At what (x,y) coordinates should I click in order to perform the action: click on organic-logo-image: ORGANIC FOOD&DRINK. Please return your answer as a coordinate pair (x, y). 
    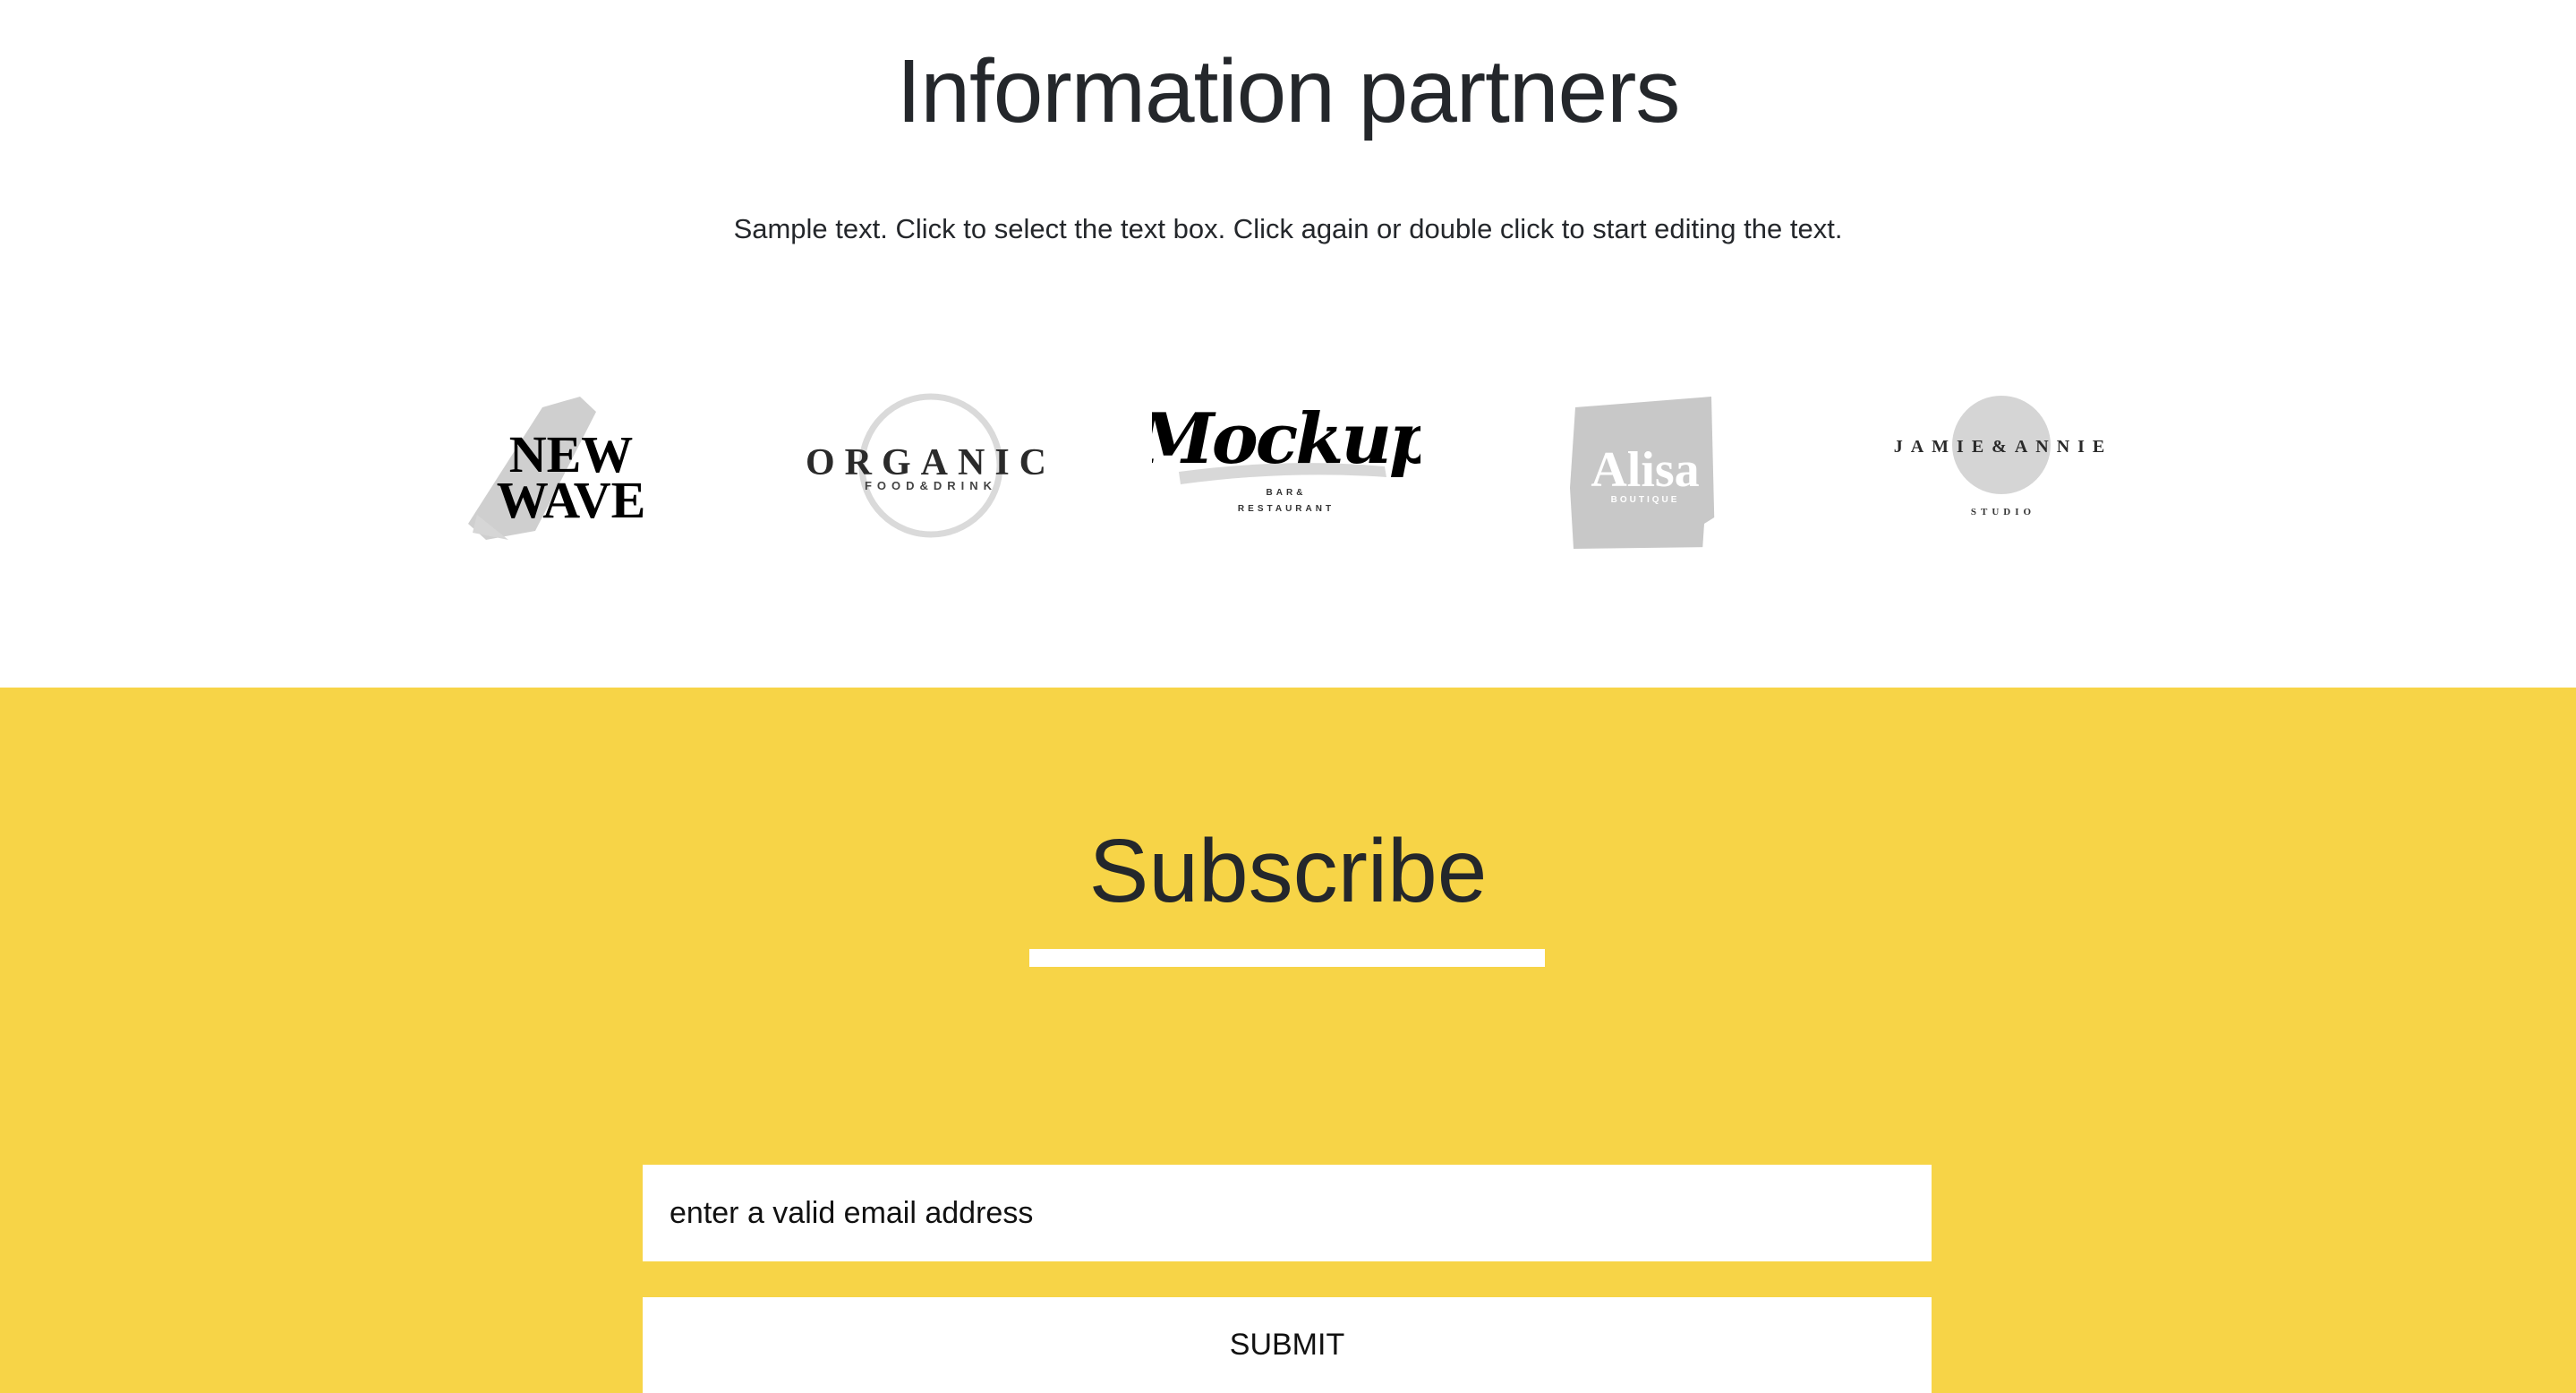
    Looking at the image, I should click on (931, 466).